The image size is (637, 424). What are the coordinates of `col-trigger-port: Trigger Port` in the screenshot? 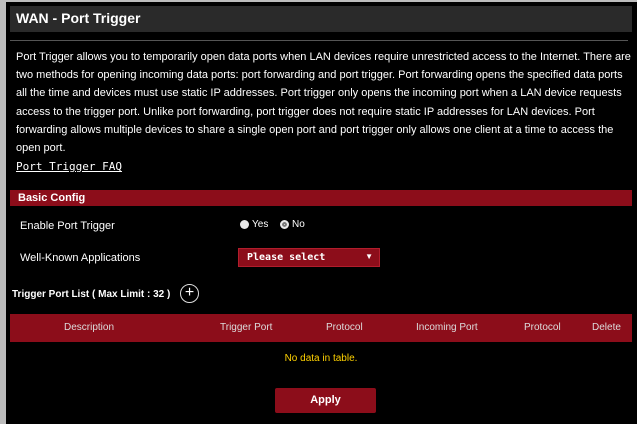 It's located at (246, 327).